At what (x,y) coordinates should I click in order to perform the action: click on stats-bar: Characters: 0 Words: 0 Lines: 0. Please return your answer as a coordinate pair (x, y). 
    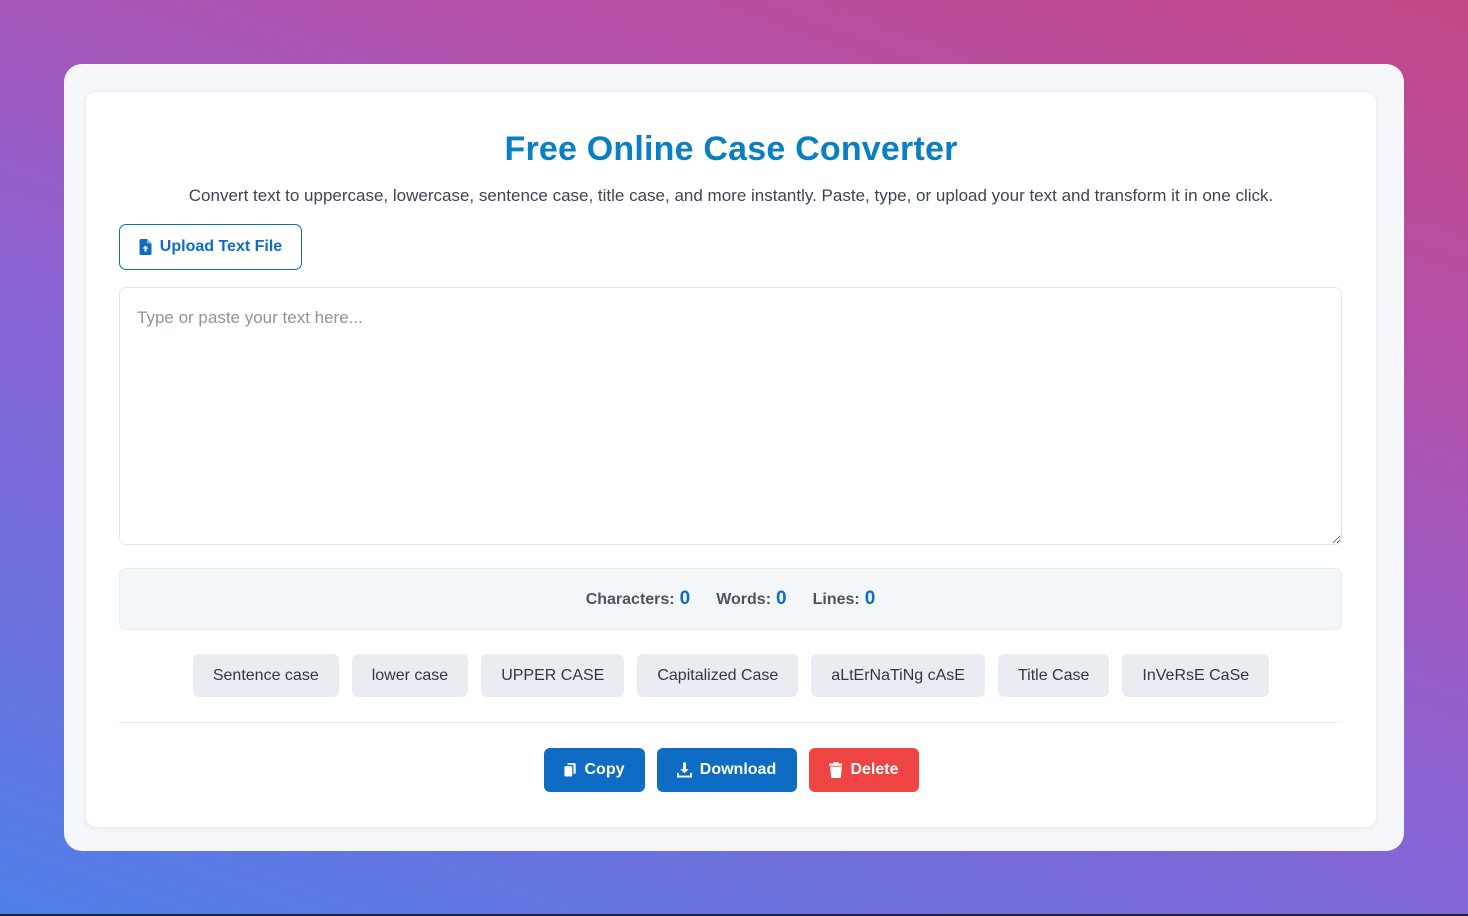
    Looking at the image, I should click on (730, 599).